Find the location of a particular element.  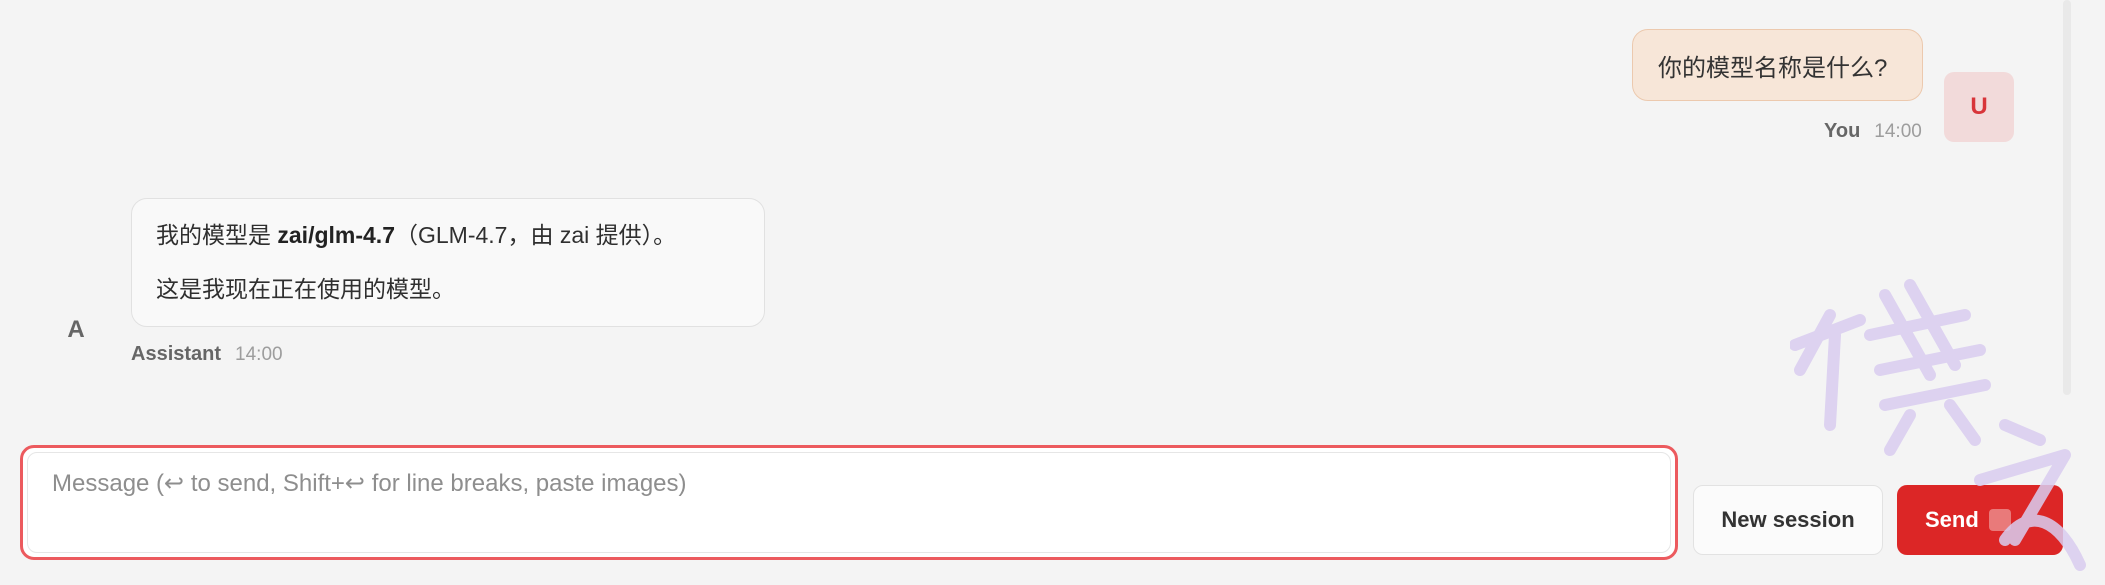

user-sender-name: You is located at coordinates (1842, 131).